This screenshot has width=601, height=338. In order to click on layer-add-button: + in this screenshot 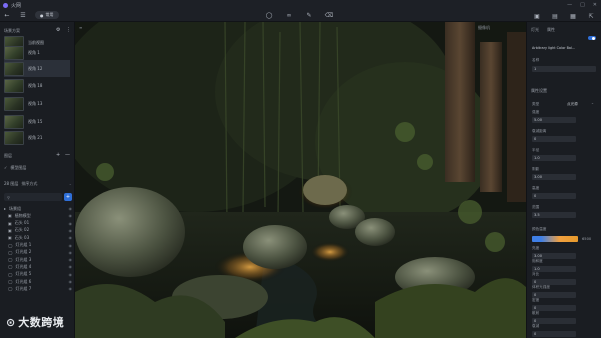, I will do `click(68, 197)`.